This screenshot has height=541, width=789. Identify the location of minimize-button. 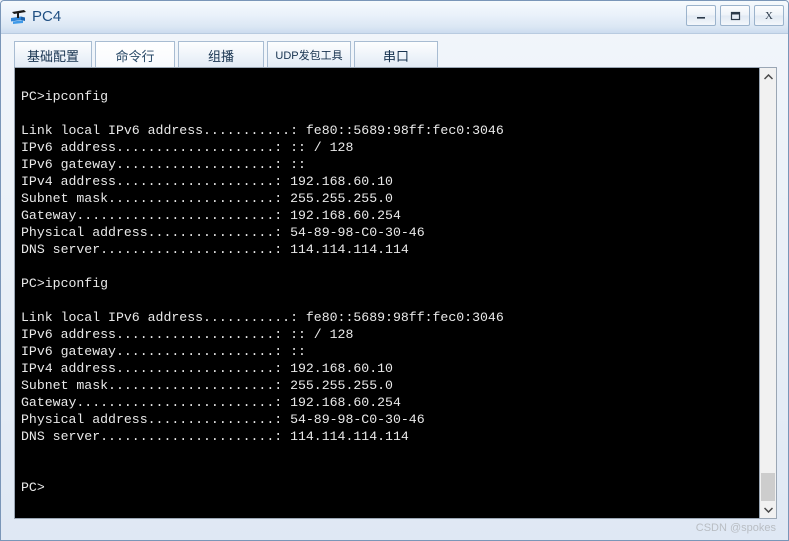
(701, 15).